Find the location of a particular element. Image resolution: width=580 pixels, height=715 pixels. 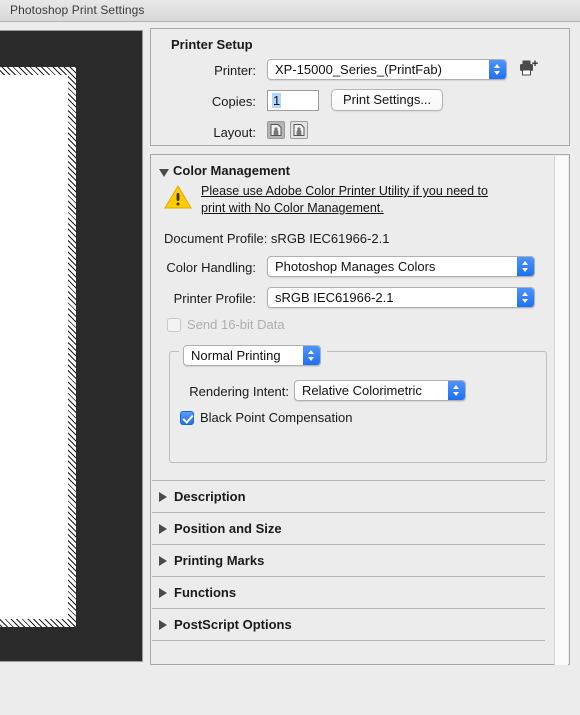

section-functions-label: Functions is located at coordinates (205, 592).